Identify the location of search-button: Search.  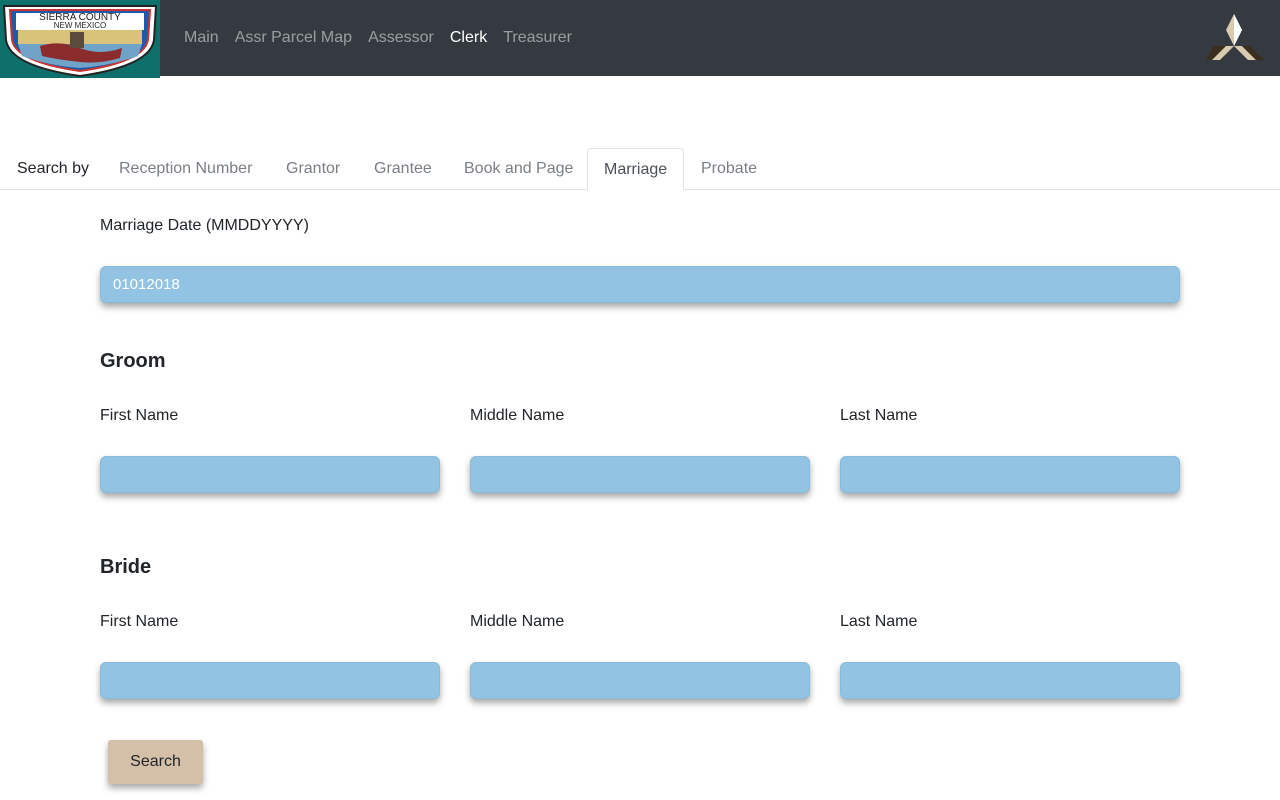
(155, 762).